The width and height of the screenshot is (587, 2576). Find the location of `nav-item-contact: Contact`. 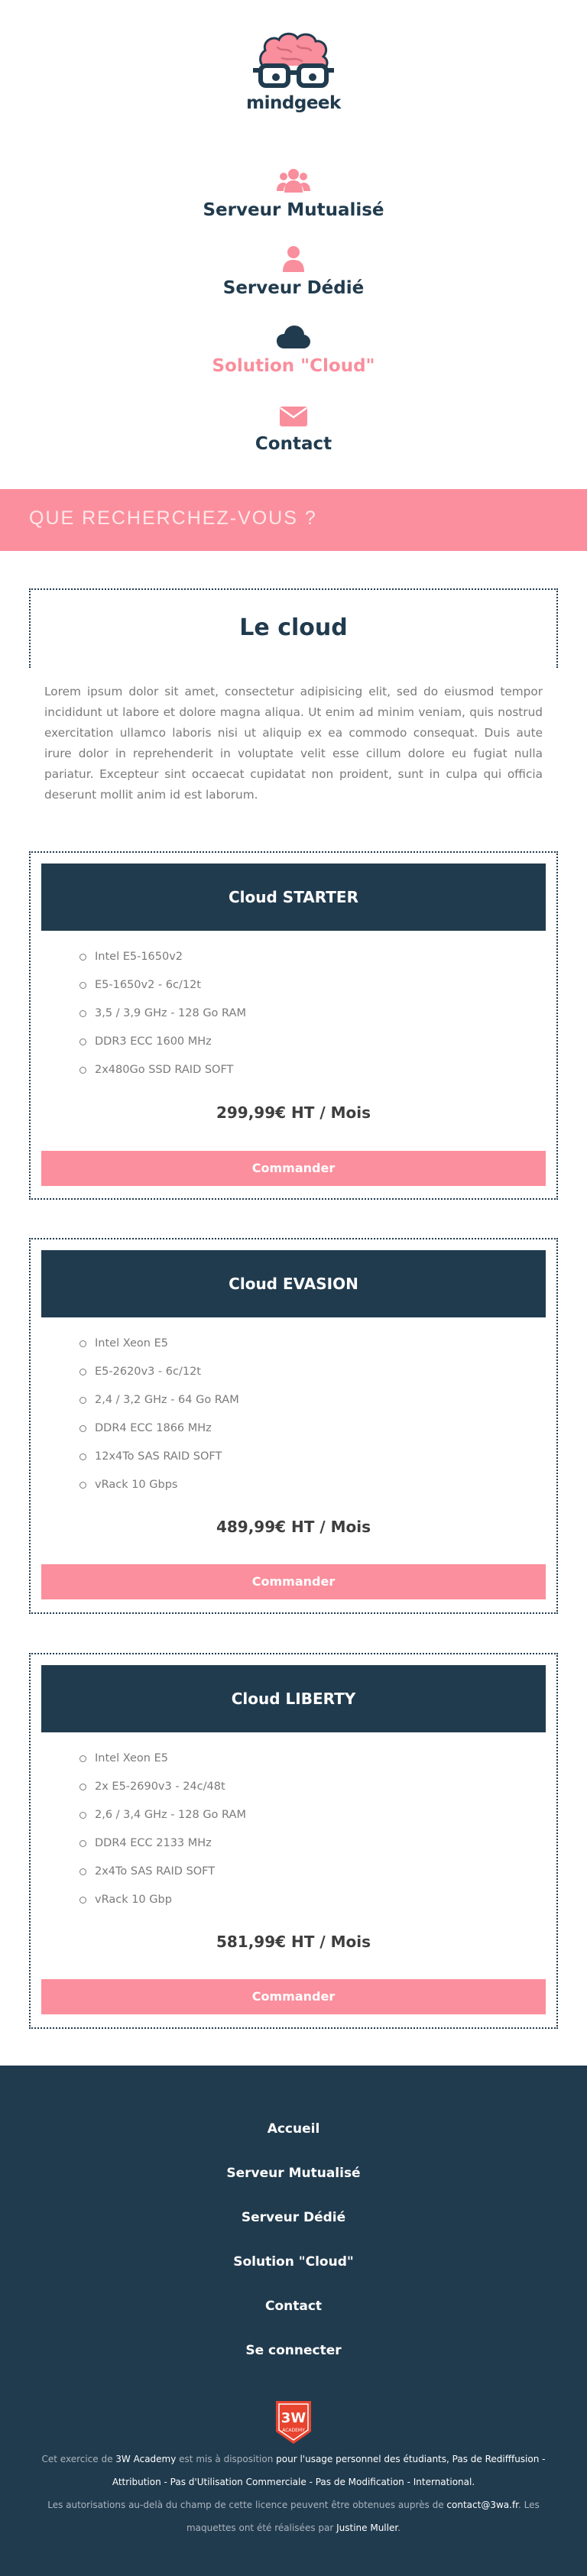

nav-item-contact: Contact is located at coordinates (293, 441).